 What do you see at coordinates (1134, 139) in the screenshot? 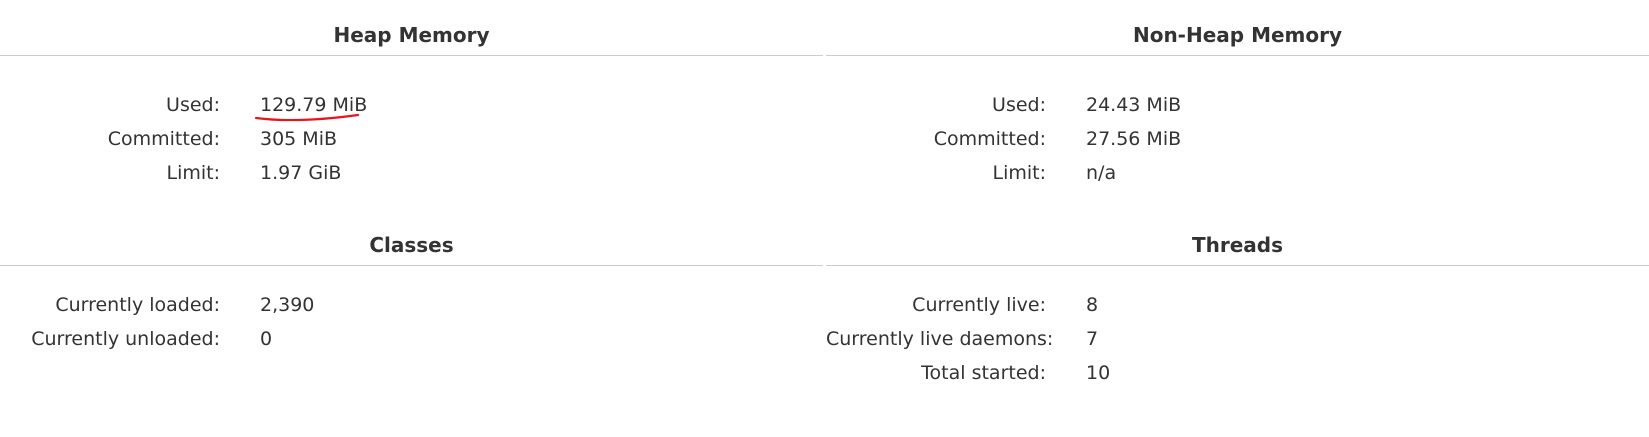
I see `non-heap-committed-value: 27.56 MiB` at bounding box center [1134, 139].